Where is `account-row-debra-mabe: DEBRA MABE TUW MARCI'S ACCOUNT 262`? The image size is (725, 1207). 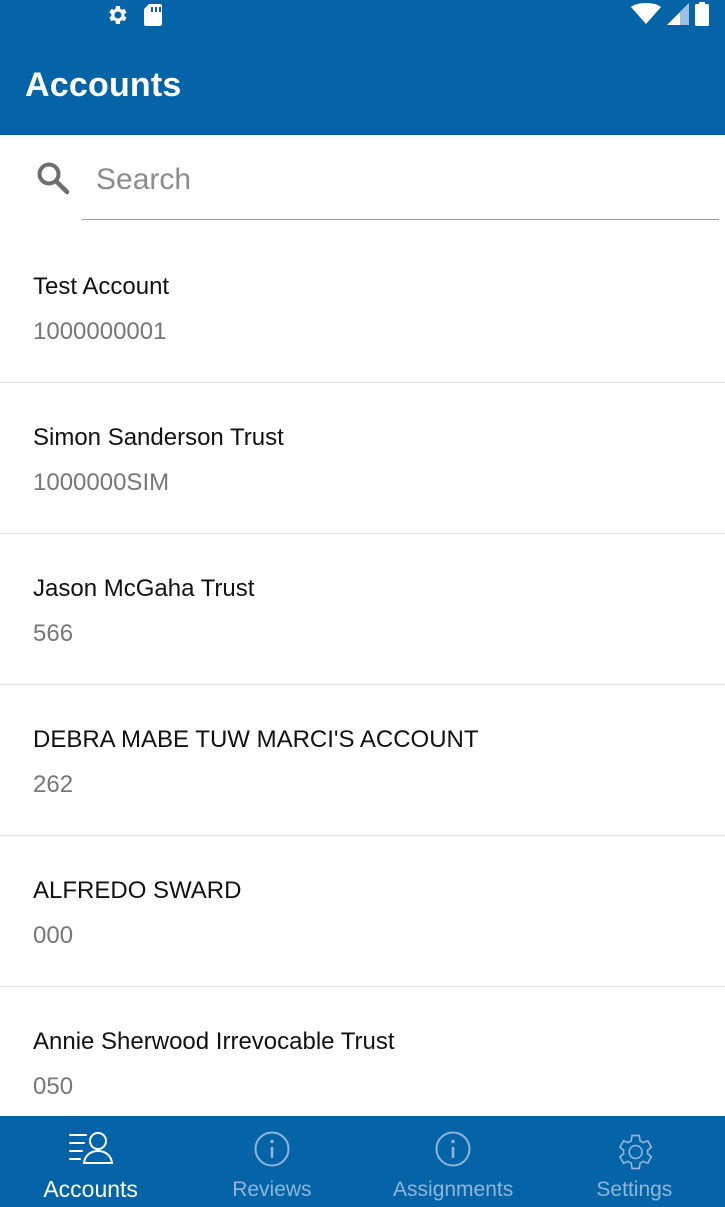
account-row-debra-mabe: DEBRA MABE TUW MARCI'S ACCOUNT 262 is located at coordinates (362, 760).